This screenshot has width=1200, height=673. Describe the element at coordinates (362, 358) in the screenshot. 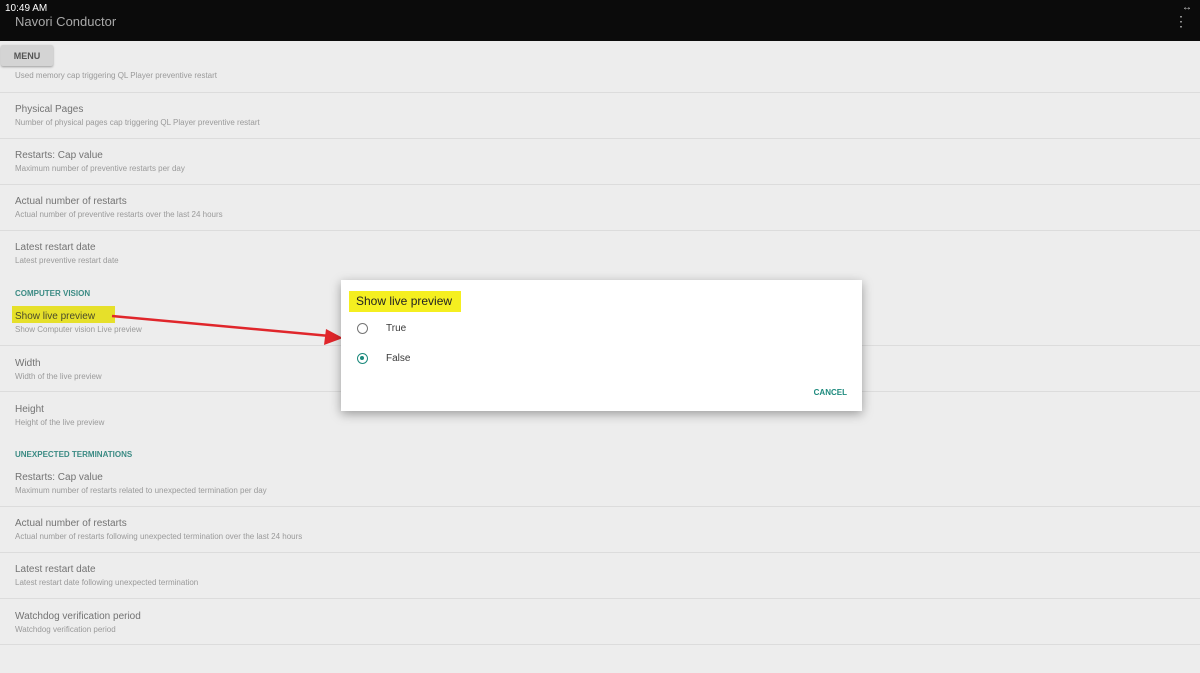

I see `radio-false` at that location.